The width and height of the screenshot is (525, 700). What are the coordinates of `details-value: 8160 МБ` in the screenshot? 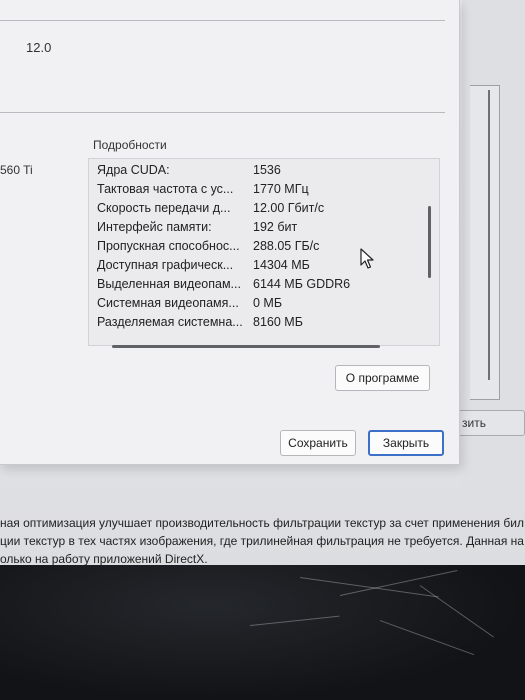 It's located at (278, 322).